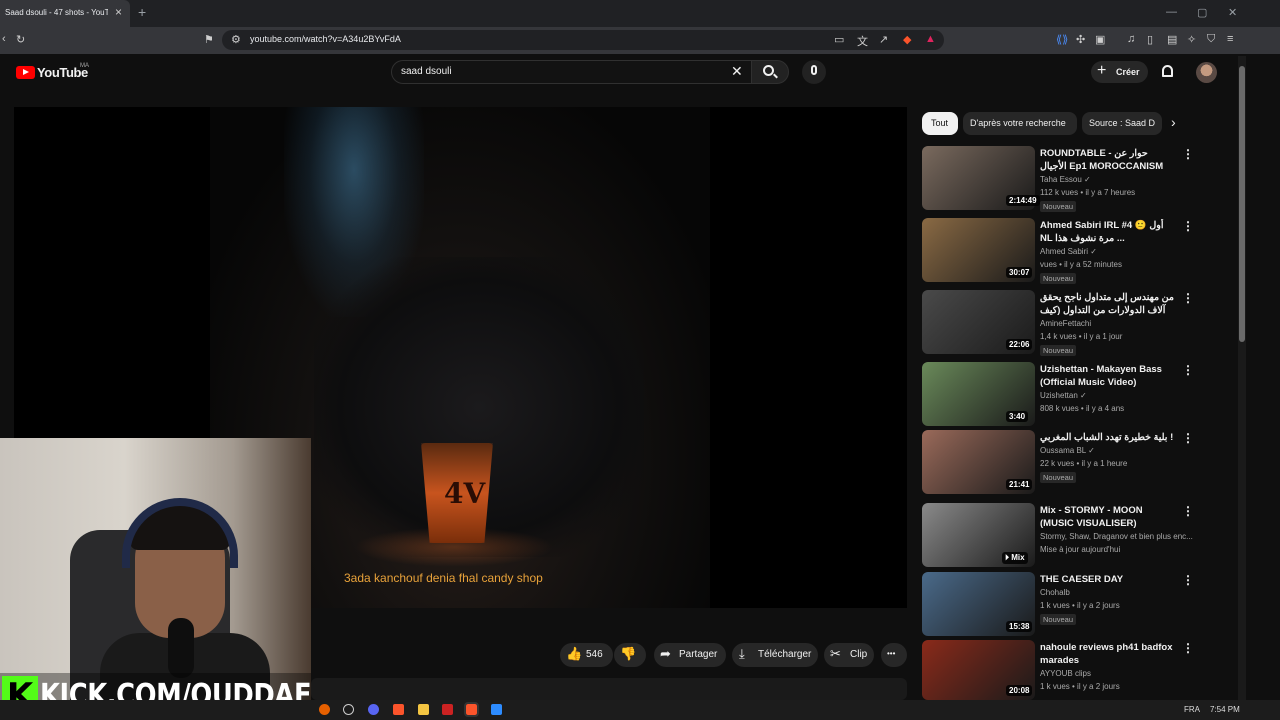 Image resolution: width=1280 pixels, height=720 pixels. I want to click on description-bar, so click(609, 689).